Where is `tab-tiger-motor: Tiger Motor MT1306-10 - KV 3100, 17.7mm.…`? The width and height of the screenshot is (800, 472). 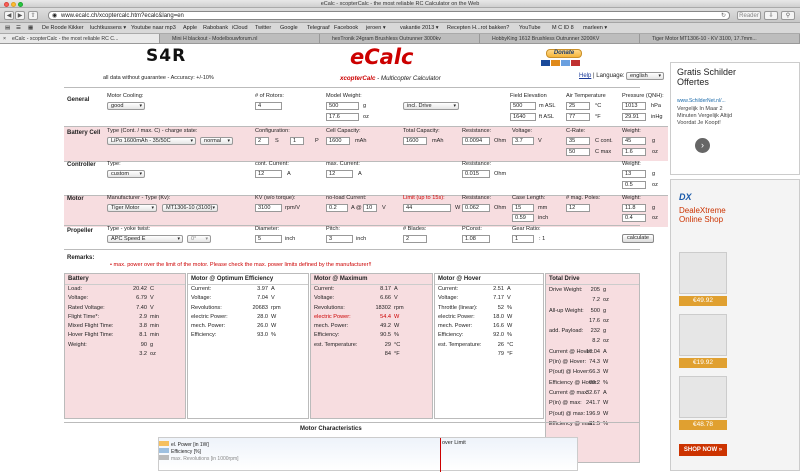
tab-tiger-motor: Tiger Motor MT1306-10 - KV 3100, 17.7mm.… is located at coordinates (720, 38).